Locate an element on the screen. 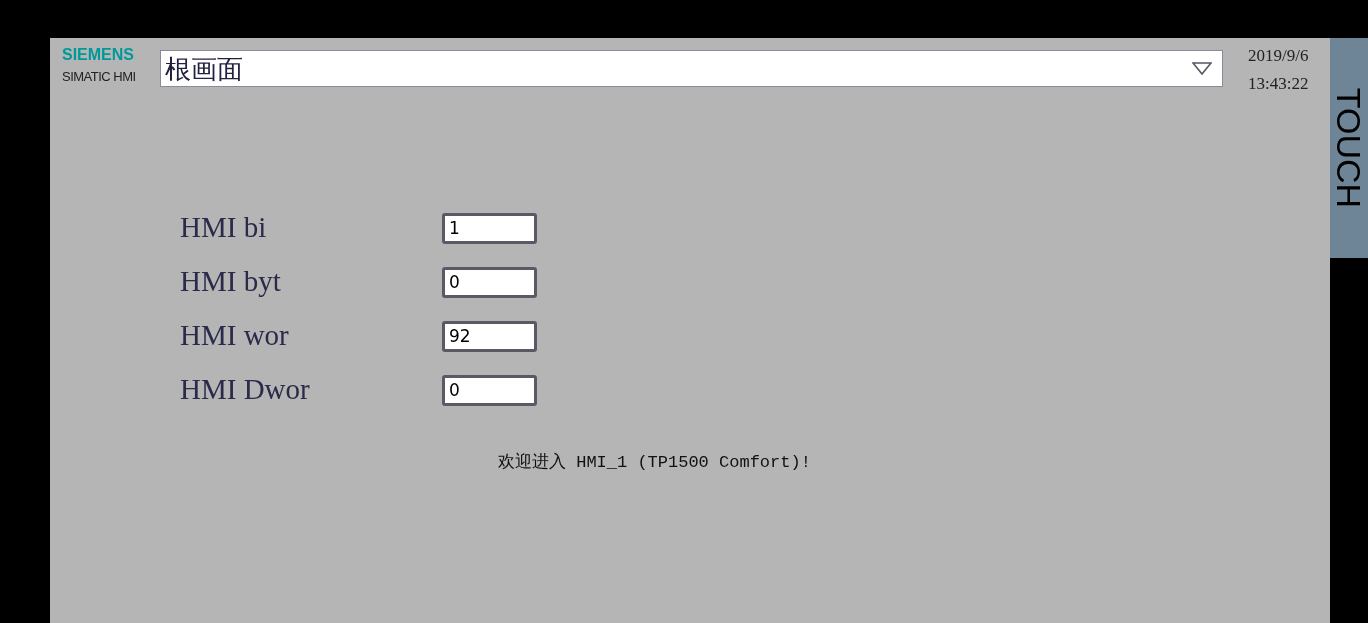  brand-logo: SIEMENS is located at coordinates (98, 55).